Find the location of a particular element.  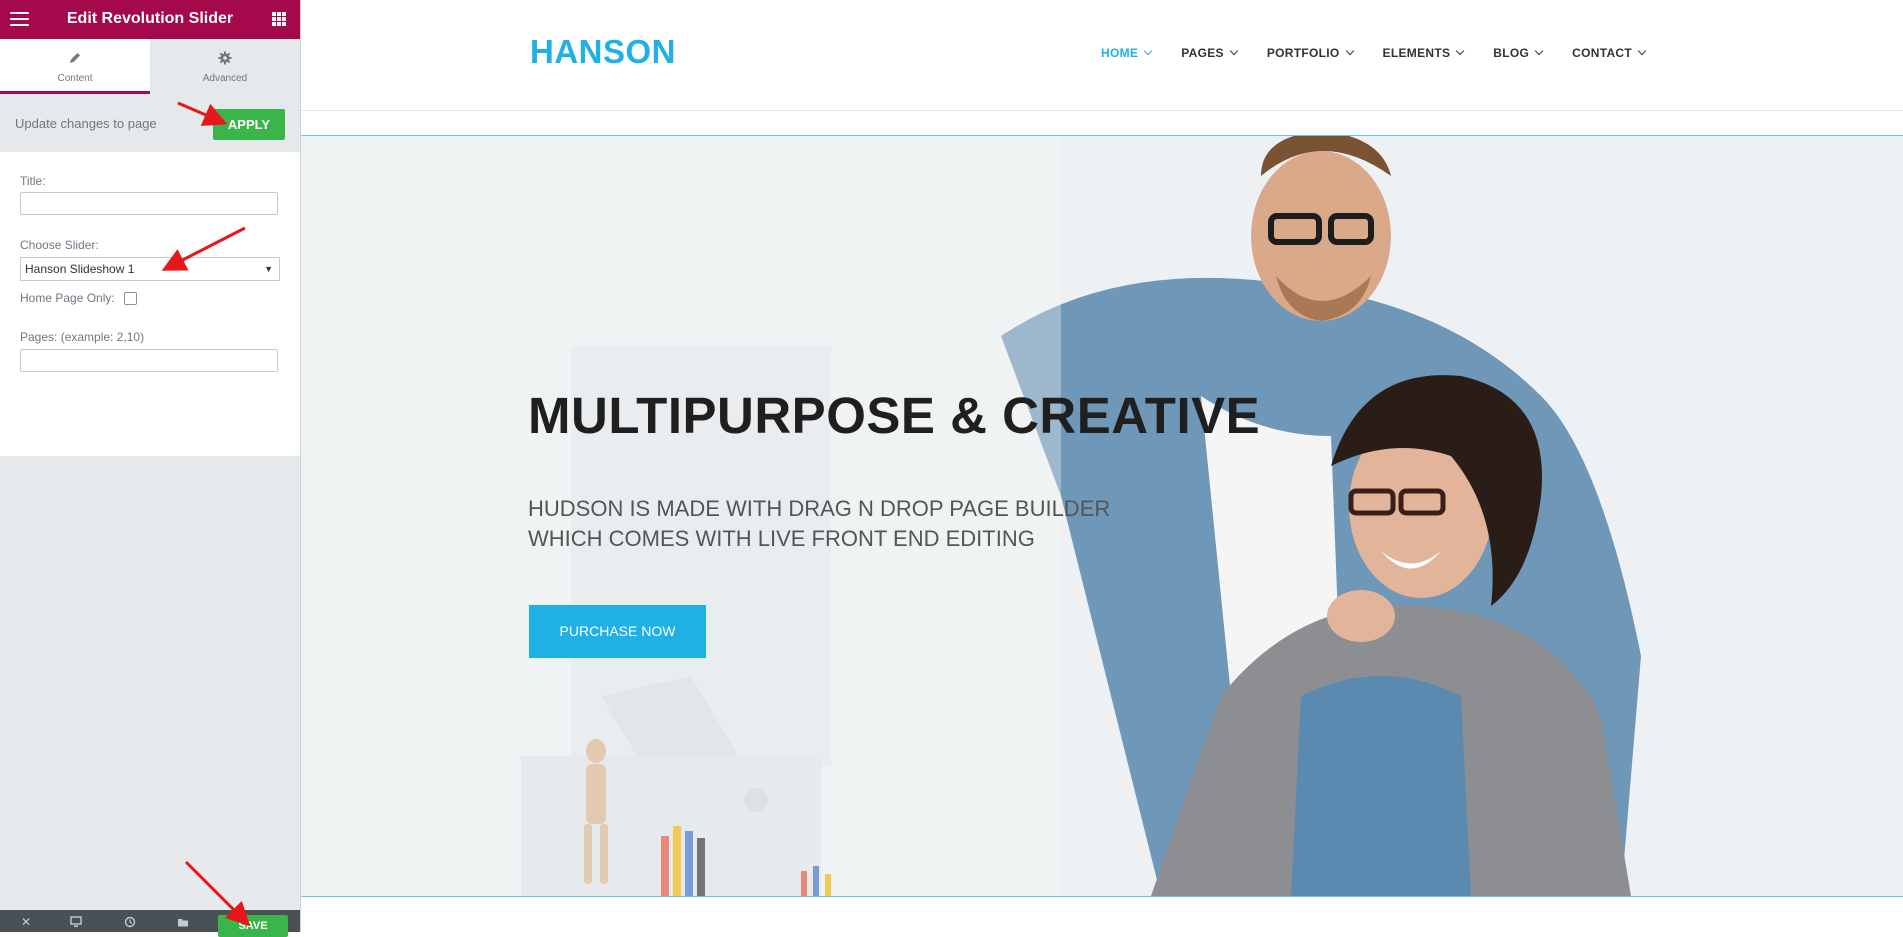

title-input is located at coordinates (149, 203).